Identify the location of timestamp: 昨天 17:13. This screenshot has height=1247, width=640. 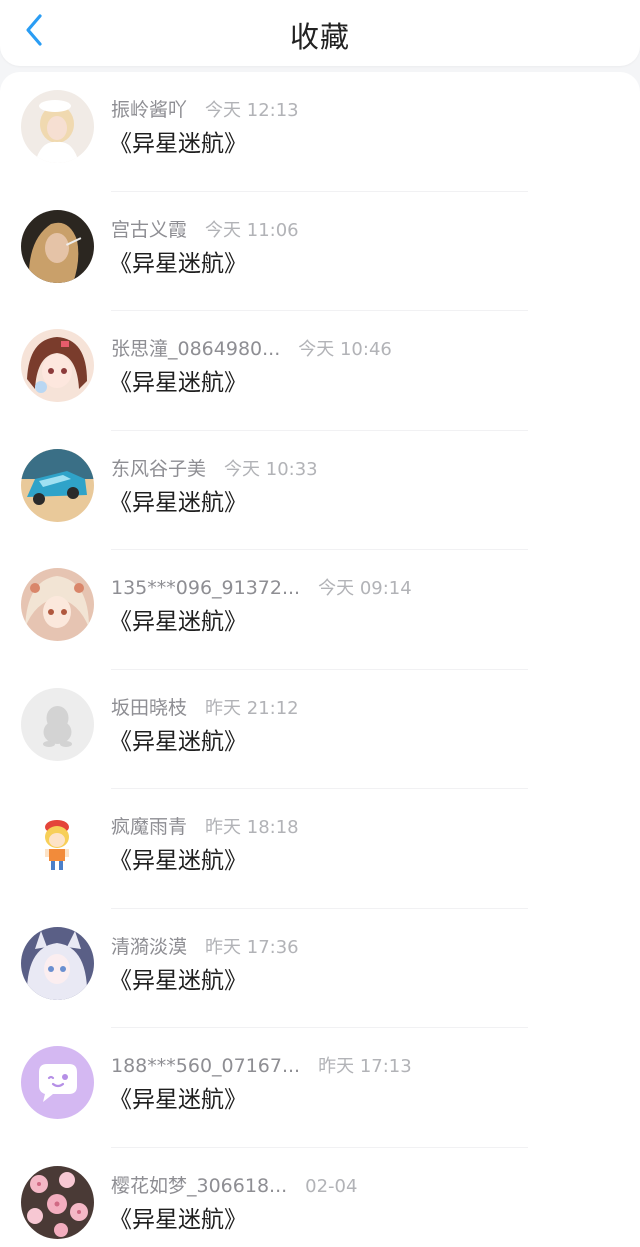
(365, 1066).